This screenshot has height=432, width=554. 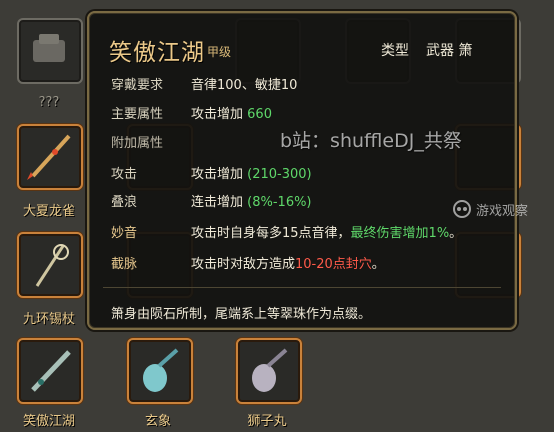 What do you see at coordinates (124, 202) in the screenshot?
I see `attribute-label: 叠浪` at bounding box center [124, 202].